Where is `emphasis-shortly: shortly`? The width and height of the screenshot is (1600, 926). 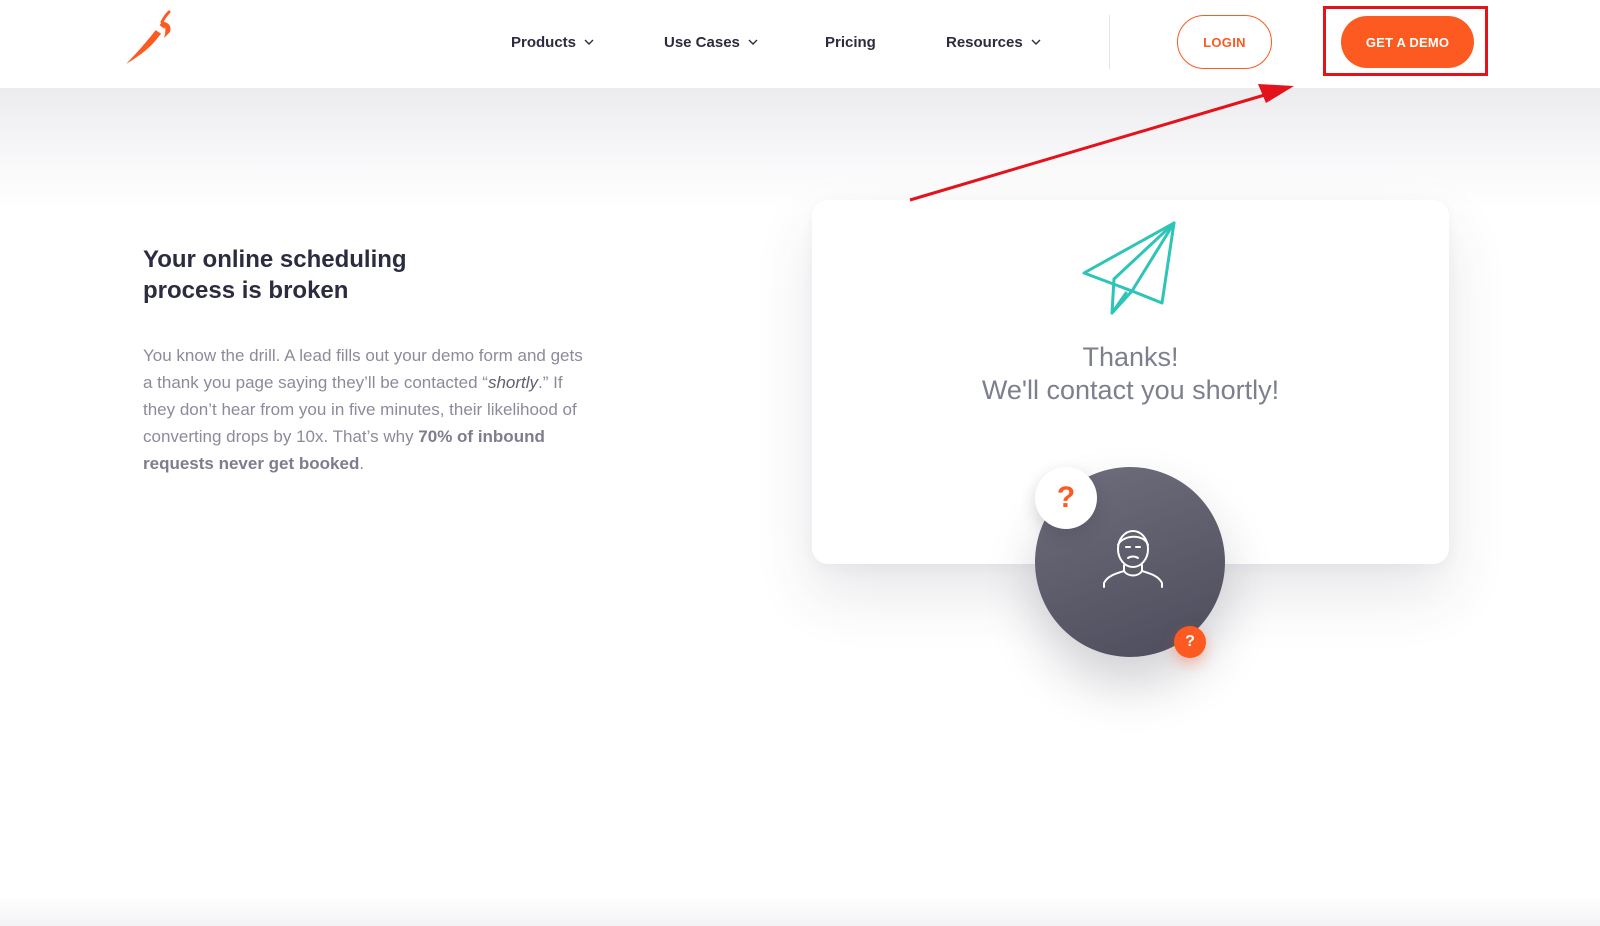
emphasis-shortly: shortly is located at coordinates (513, 382).